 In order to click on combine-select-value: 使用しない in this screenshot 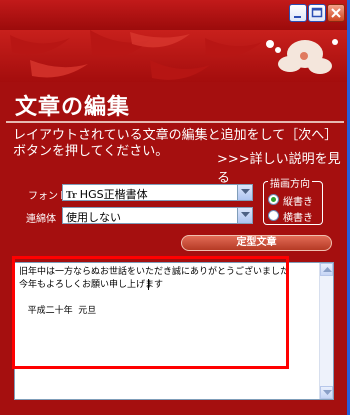, I will do `click(93, 217)`.